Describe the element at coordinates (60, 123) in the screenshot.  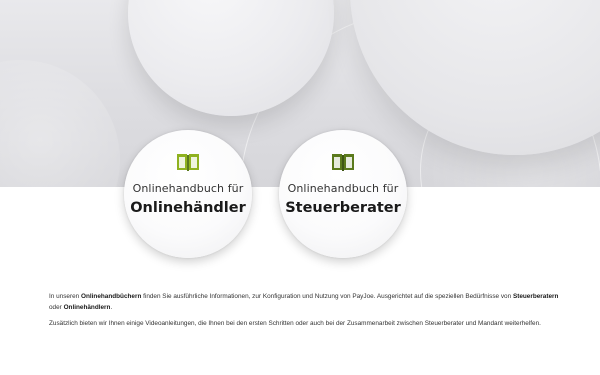
I see `decorative-bubble` at that location.